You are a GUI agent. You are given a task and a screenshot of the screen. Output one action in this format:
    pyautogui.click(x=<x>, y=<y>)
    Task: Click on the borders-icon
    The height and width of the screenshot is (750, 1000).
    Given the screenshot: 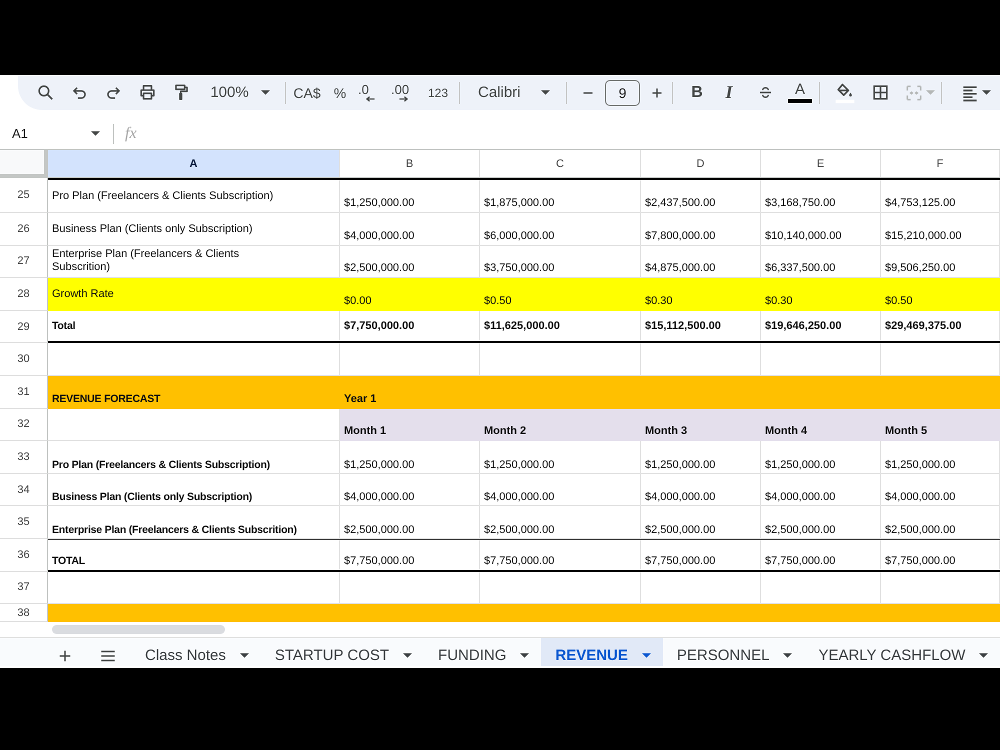 What is the action you would take?
    pyautogui.click(x=880, y=92)
    